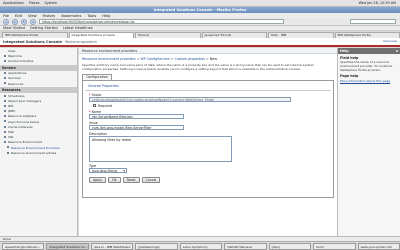 The width and height of the screenshot is (400, 250). Describe the element at coordinates (24, 21) in the screenshot. I see `reload-icon: ↻` at that location.